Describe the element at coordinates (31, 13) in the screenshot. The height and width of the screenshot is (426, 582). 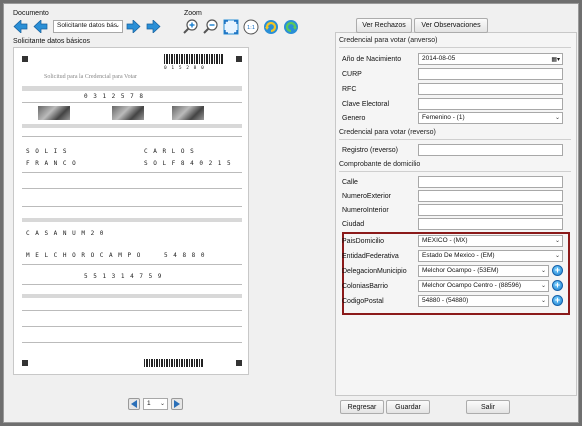
I see `documento-label: Documento` at that location.